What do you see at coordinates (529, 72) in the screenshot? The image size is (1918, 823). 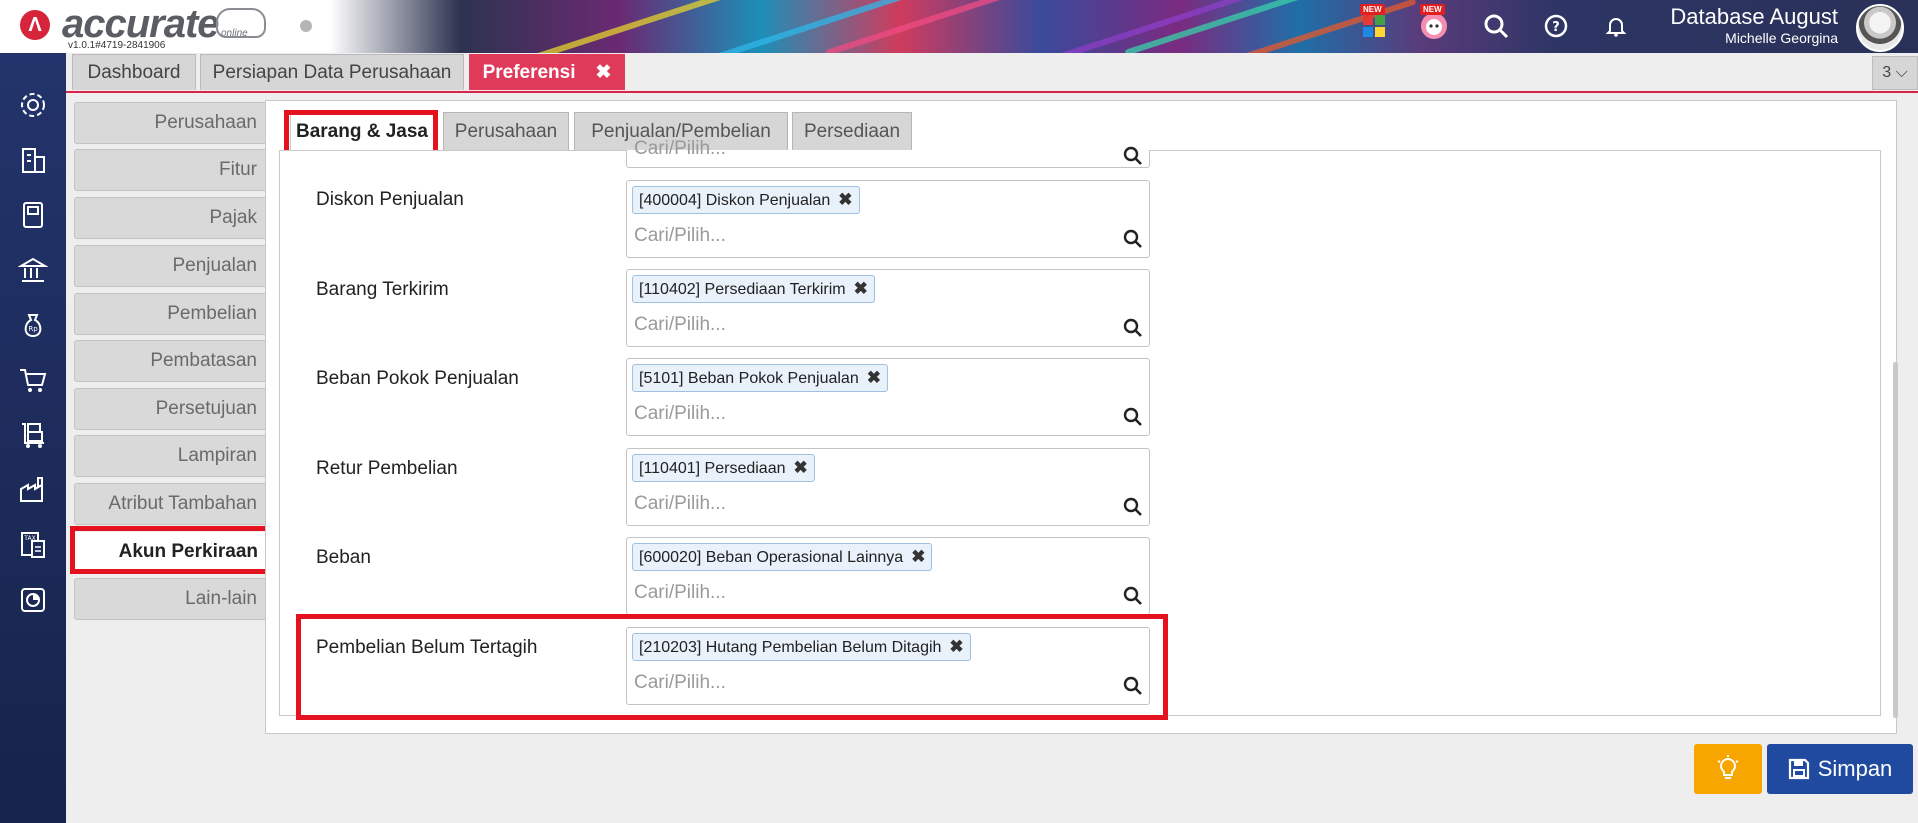 I see `tab-label: Preferensi` at bounding box center [529, 72].